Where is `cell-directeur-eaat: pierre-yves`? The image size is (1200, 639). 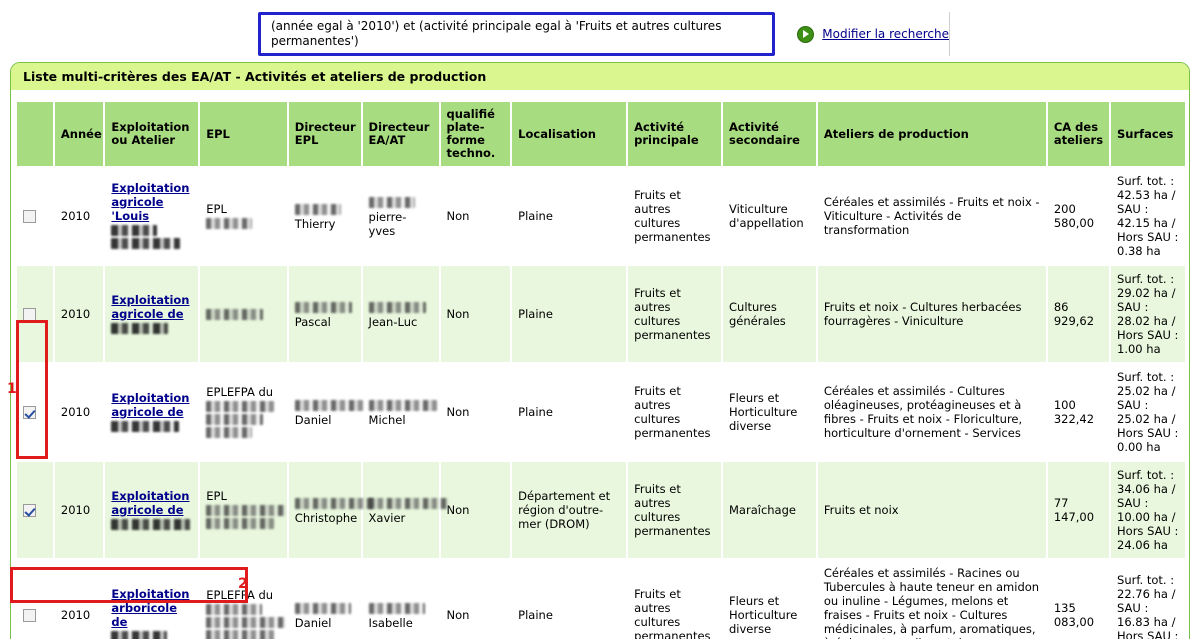
cell-directeur-eaat: pierre-yves is located at coordinates (400, 216).